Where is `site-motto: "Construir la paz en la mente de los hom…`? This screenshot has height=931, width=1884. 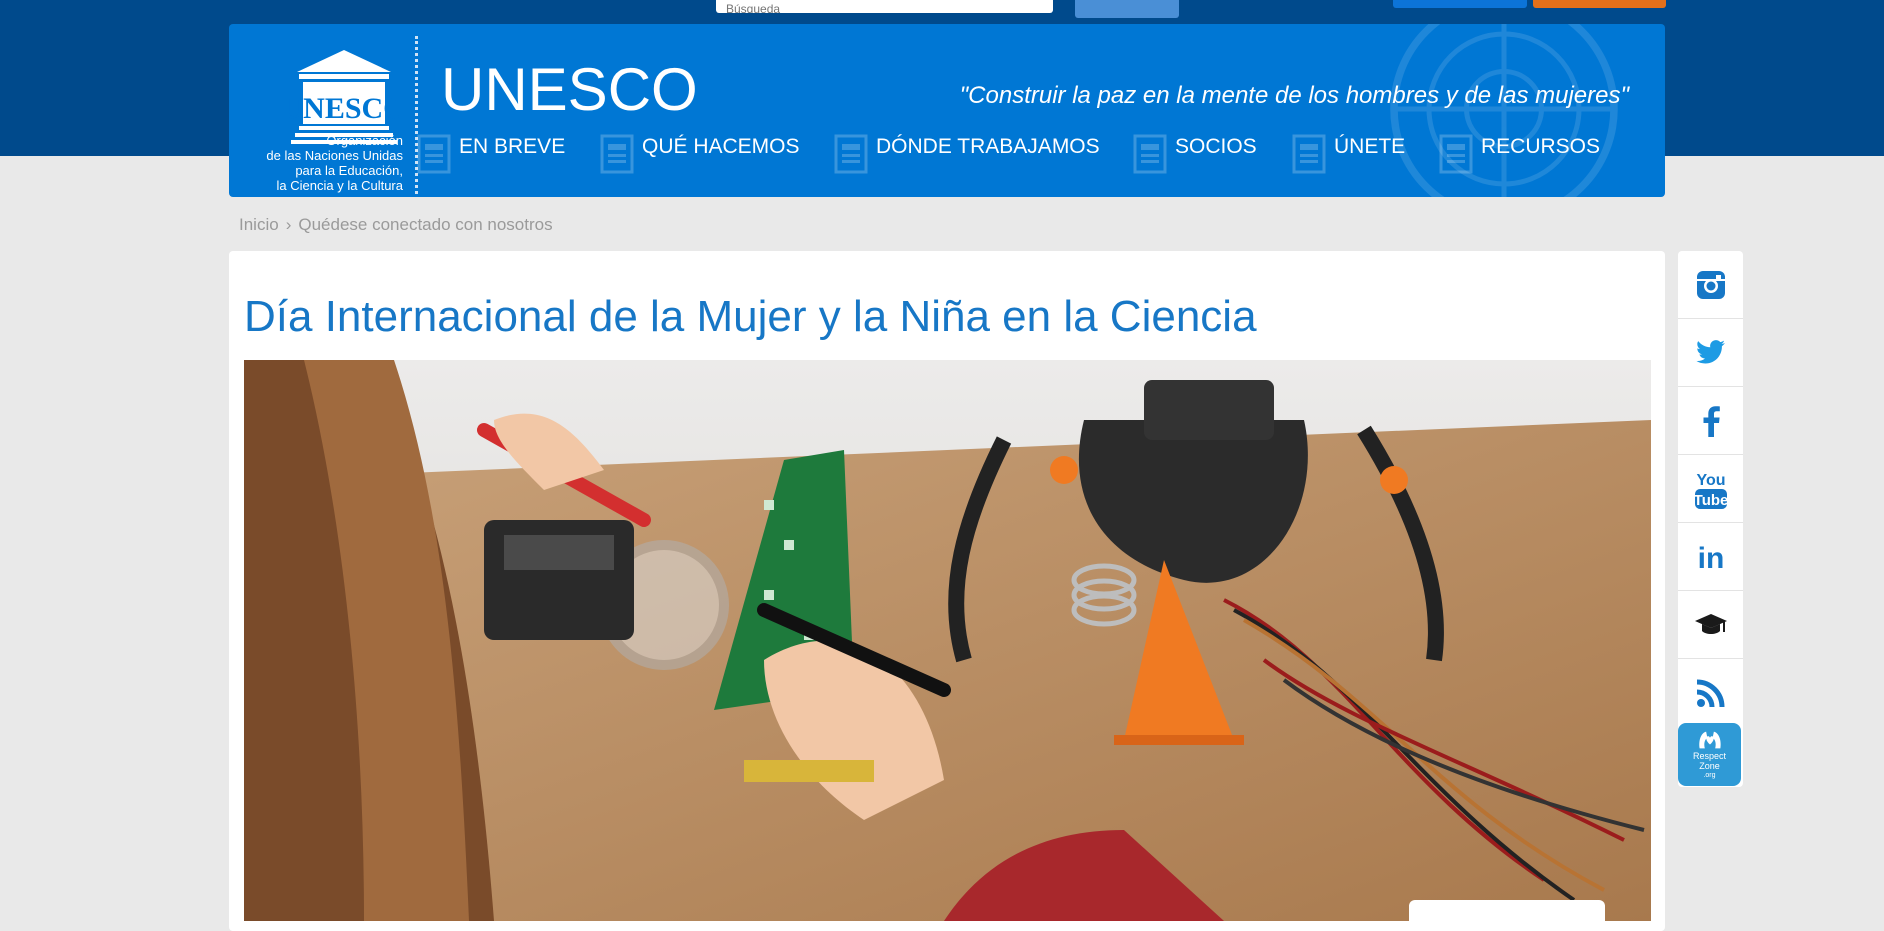 site-motto: "Construir la paz en la mente de los hom… is located at coordinates (1294, 95).